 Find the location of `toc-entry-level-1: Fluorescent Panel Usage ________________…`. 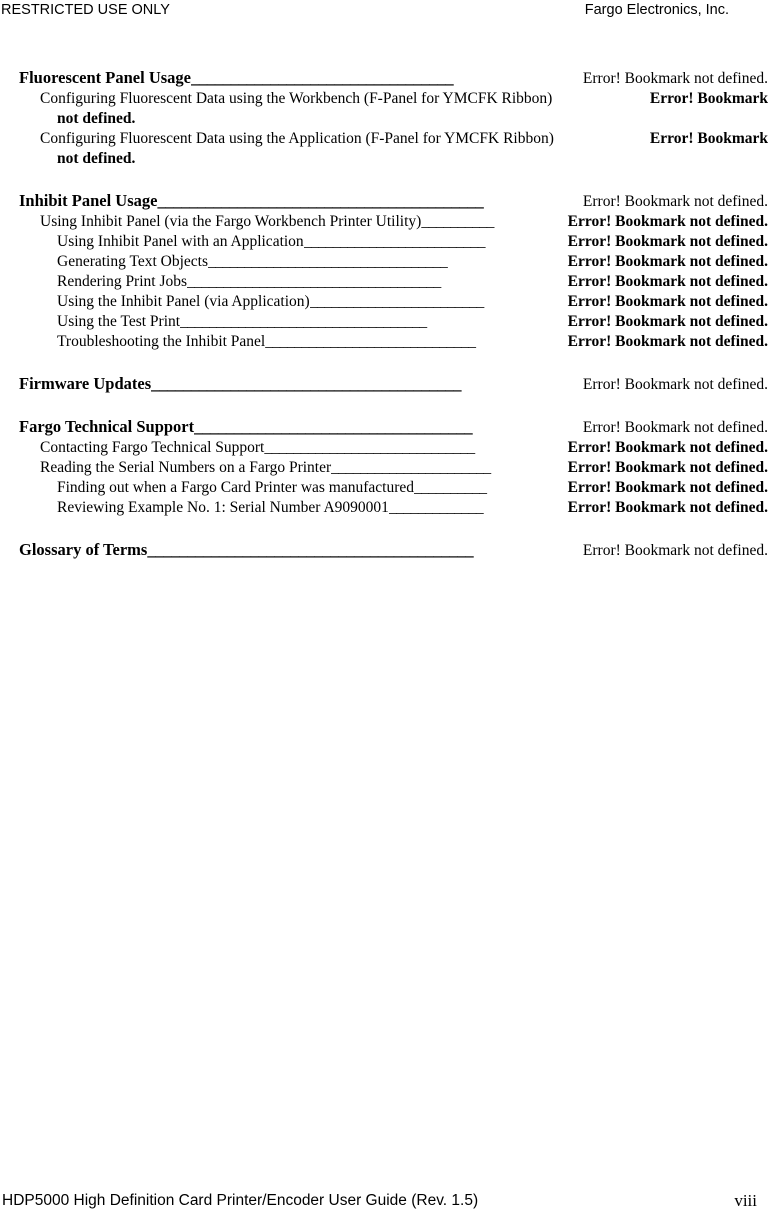

toc-entry-level-1: Fluorescent Panel Usage ________________… is located at coordinates (384, 78).